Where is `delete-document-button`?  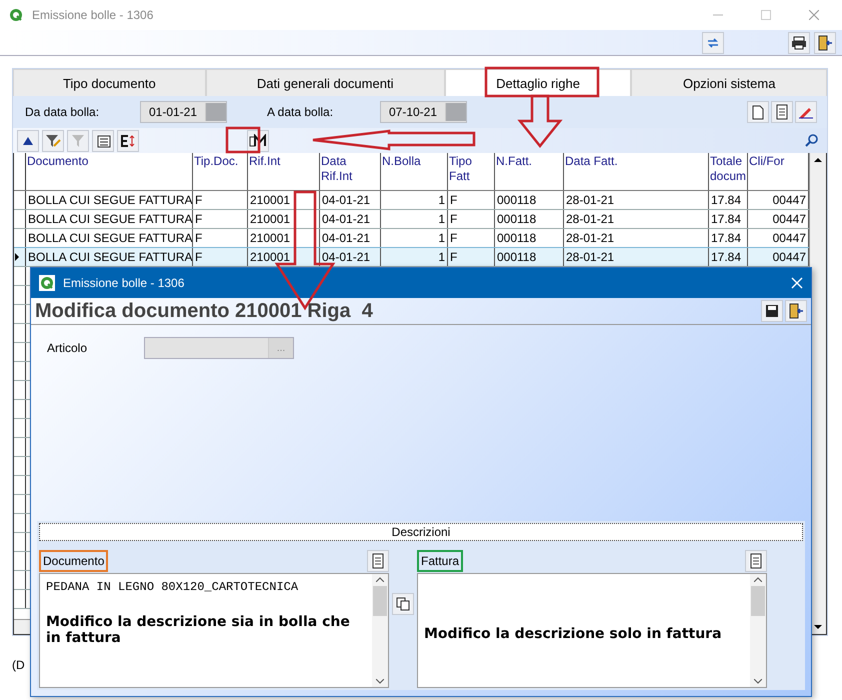 delete-document-button is located at coordinates (806, 112).